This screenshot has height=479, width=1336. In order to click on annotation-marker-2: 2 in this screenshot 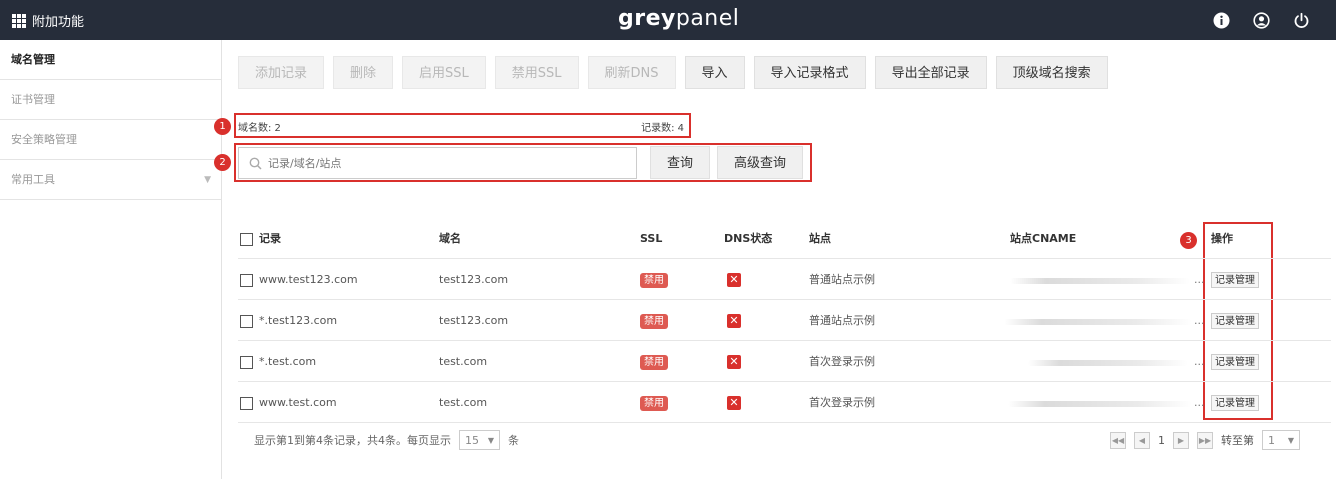, I will do `click(222, 162)`.